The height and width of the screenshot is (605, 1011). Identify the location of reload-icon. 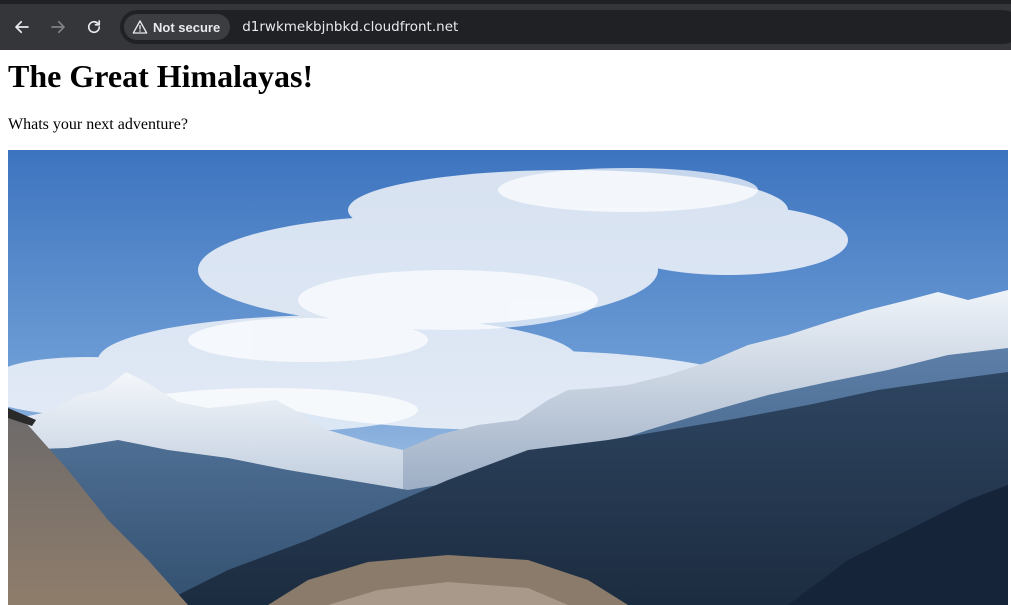
(94, 27).